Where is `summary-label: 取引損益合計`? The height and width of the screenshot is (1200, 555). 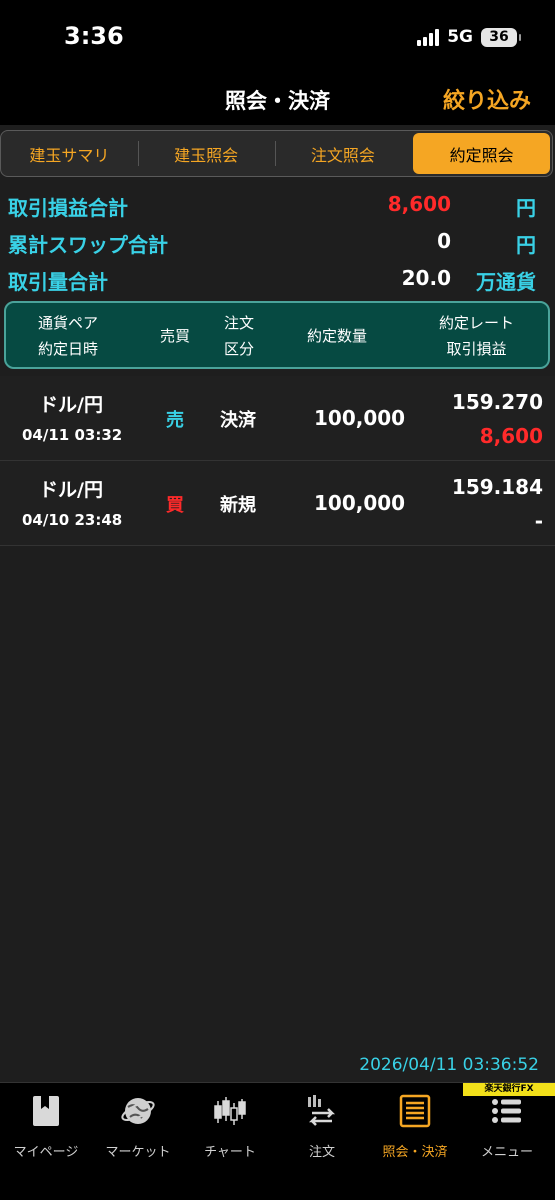 summary-label: 取引損益合計 is located at coordinates (68, 208).